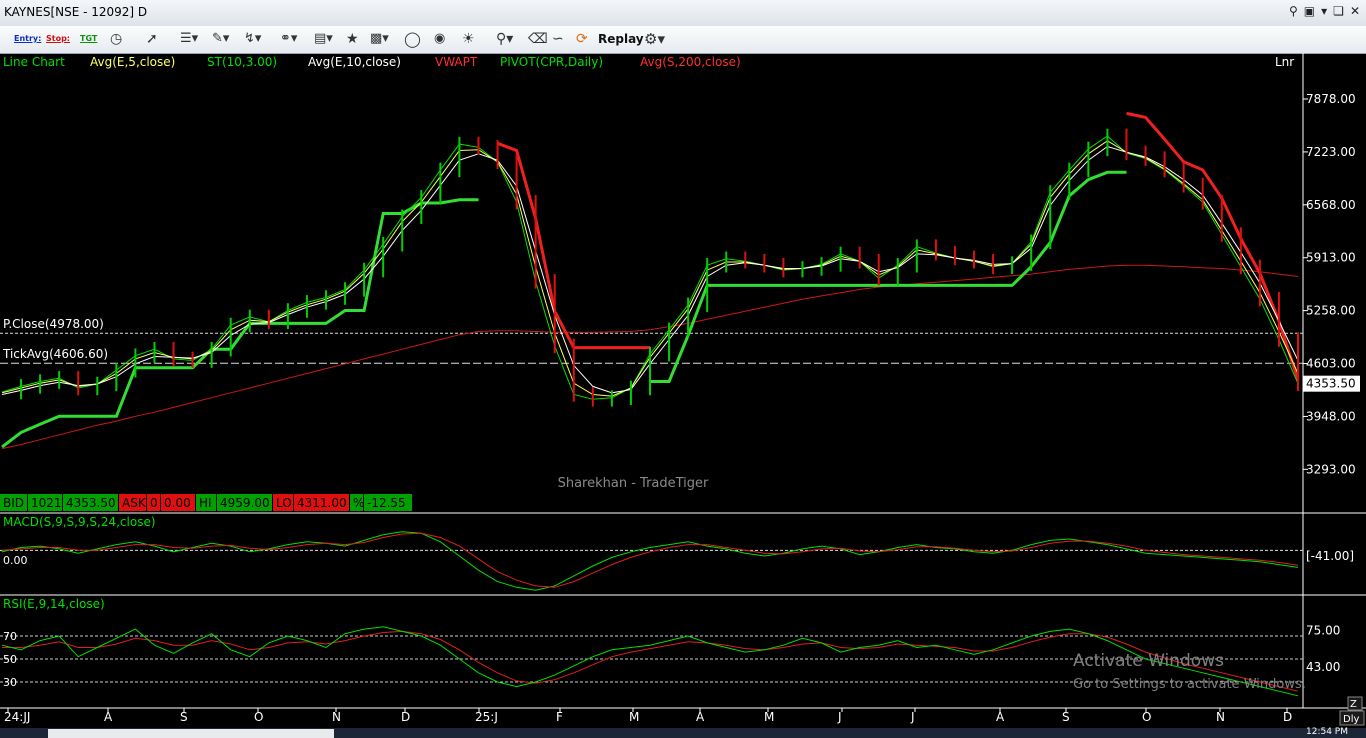 This screenshot has height=738, width=1366. I want to click on price-tick-label: 3293.00, so click(1331, 469).